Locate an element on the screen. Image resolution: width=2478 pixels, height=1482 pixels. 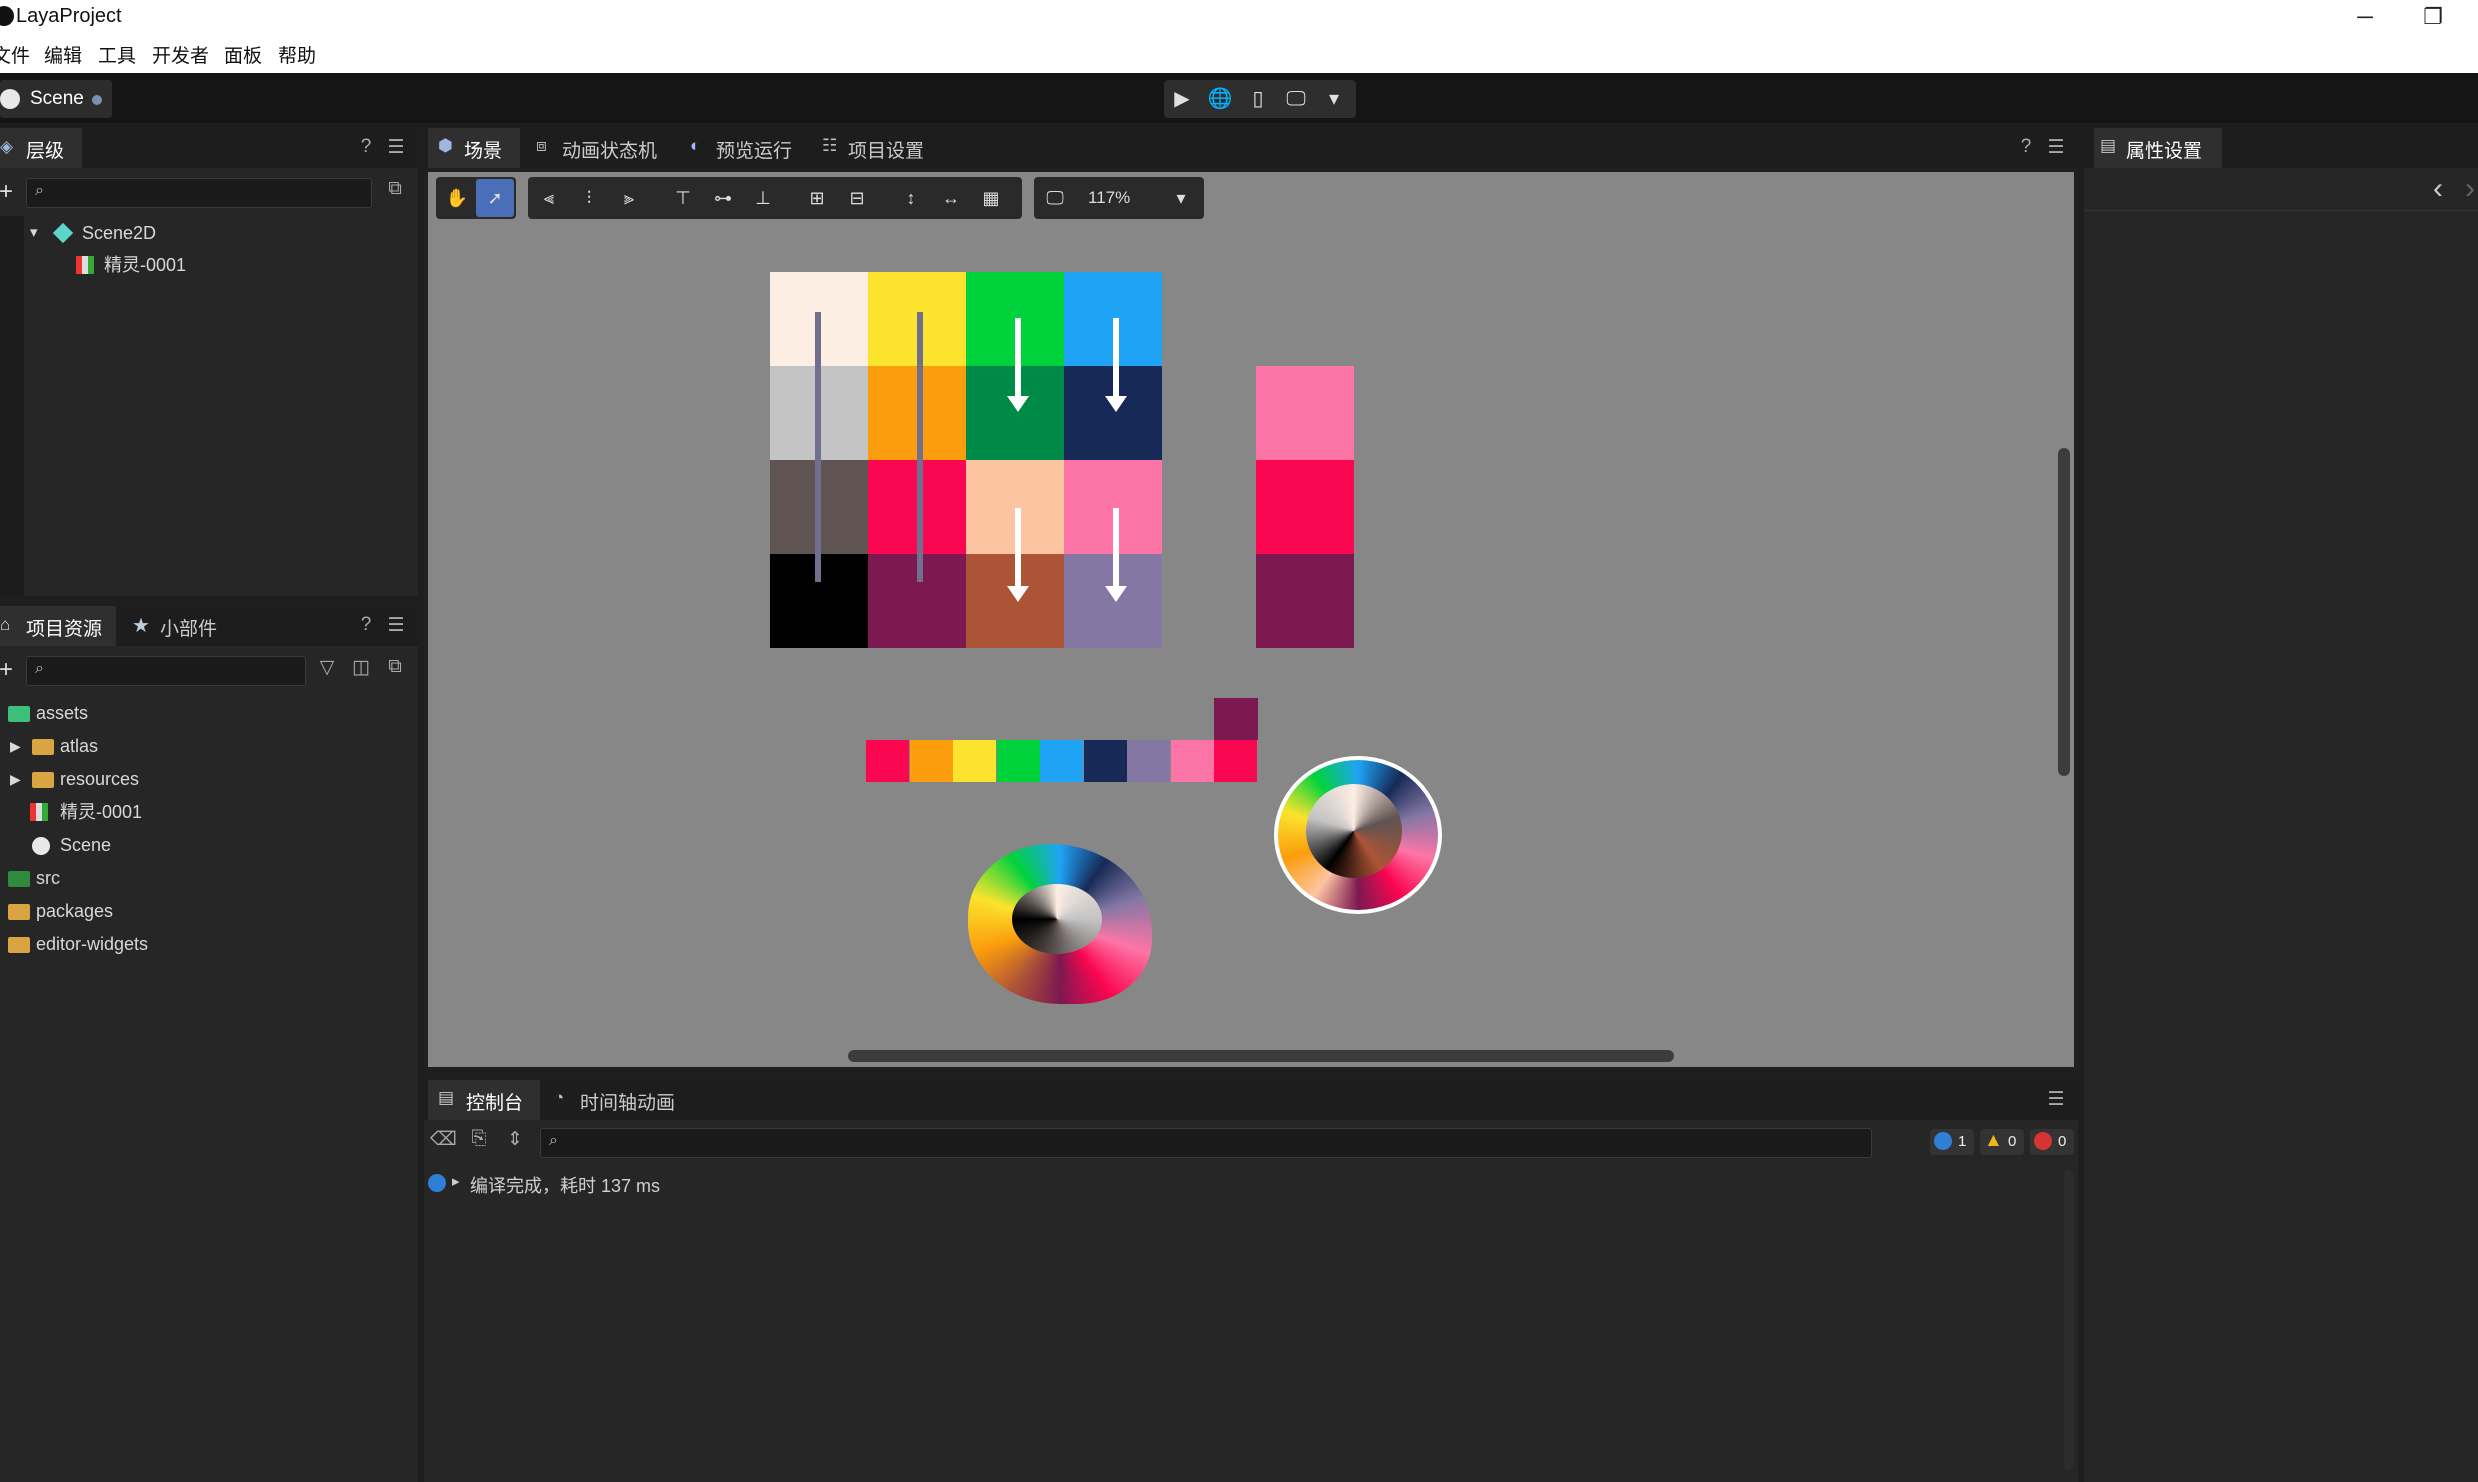
hand-tool-icon: ✋ is located at coordinates (457, 198).